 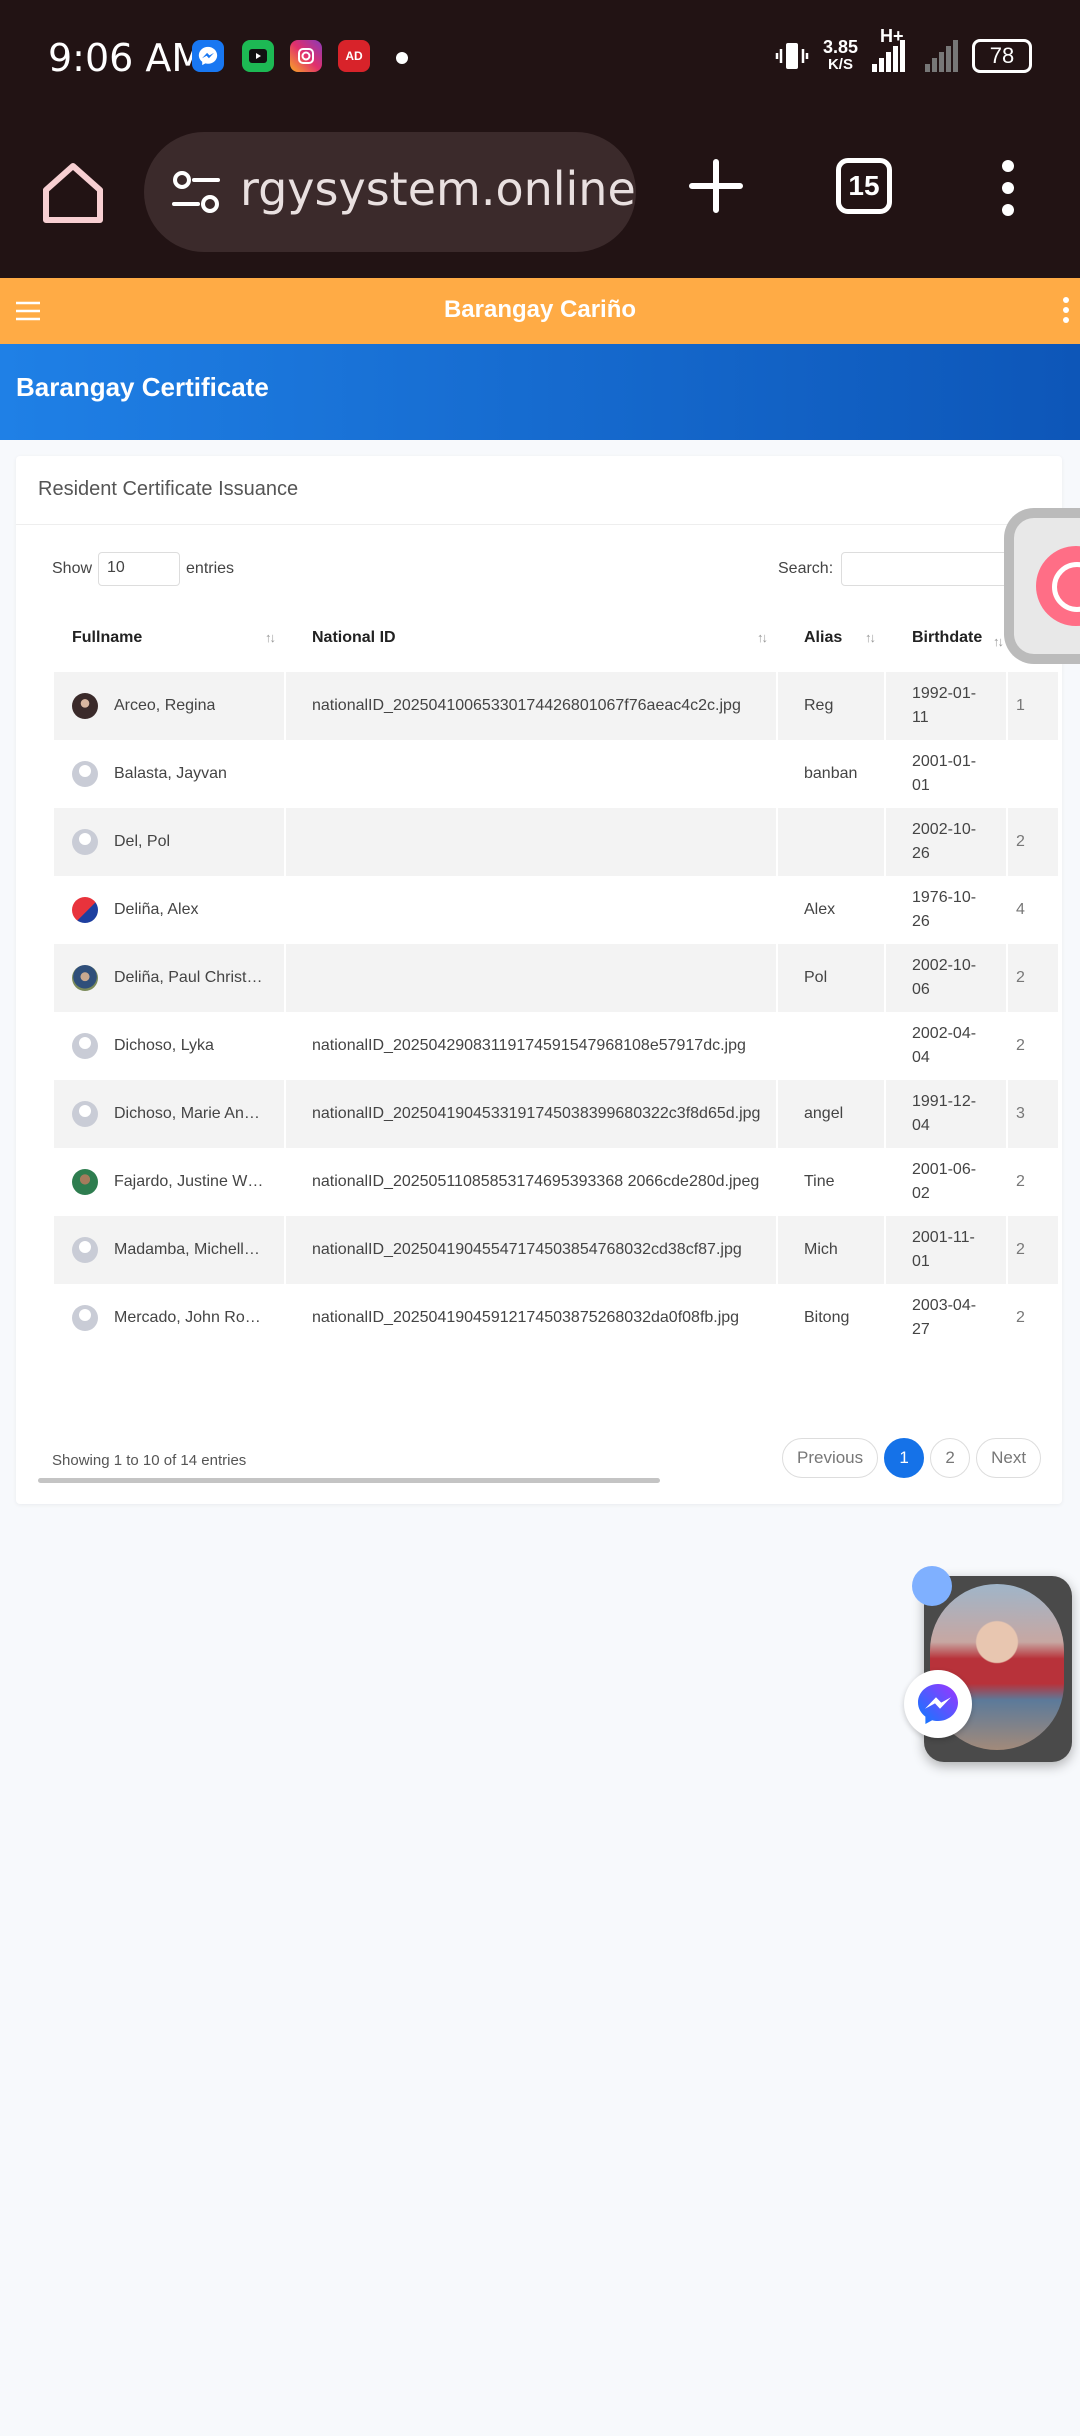 I want to click on more-options-icon, so click(x=1008, y=188).